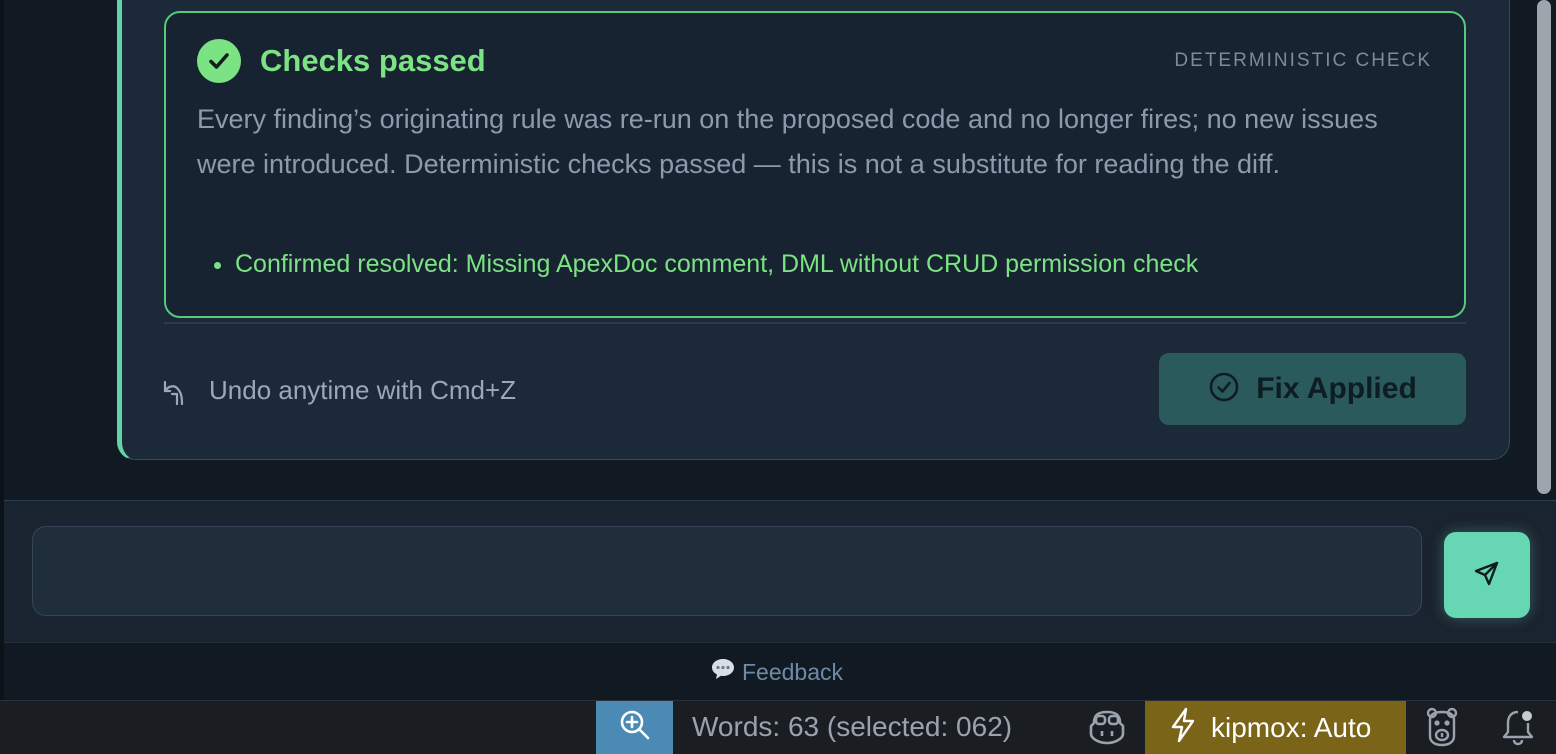 Image resolution: width=1556 pixels, height=754 pixels. Describe the element at coordinates (1336, 388) in the screenshot. I see `fix-applied-label: Fix Applied` at that location.